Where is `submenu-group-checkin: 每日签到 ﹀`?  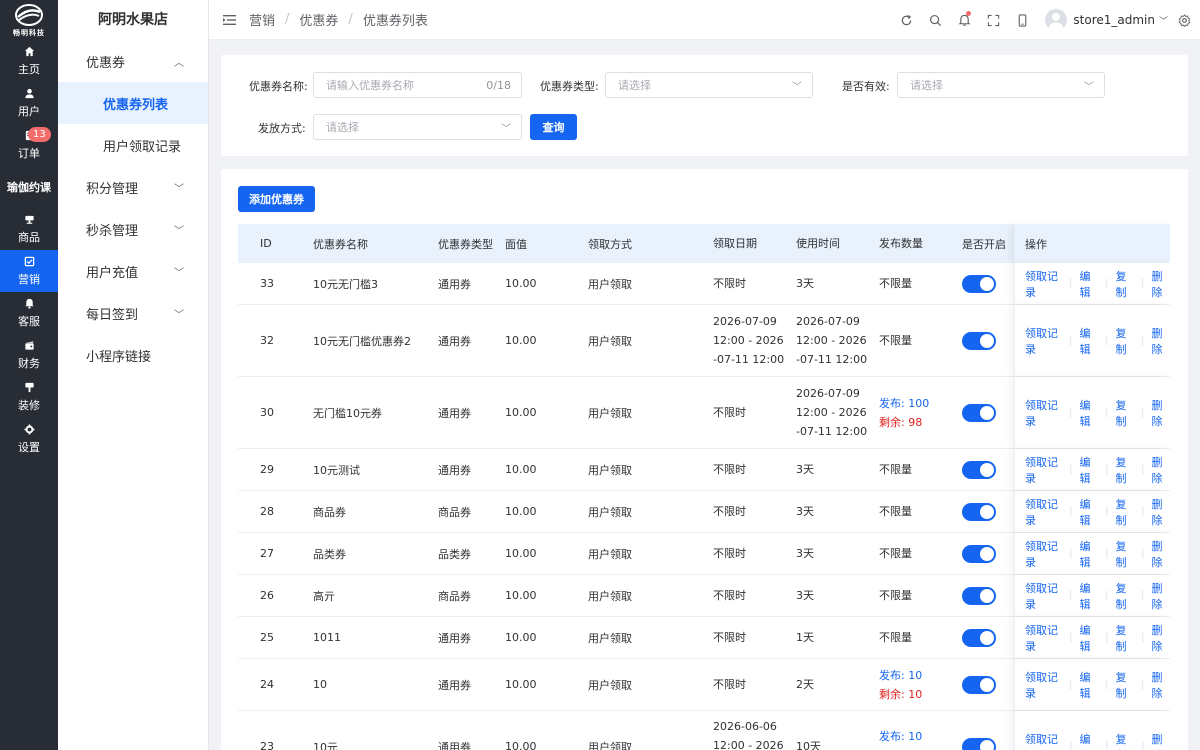
submenu-group-checkin: 每日签到 ﹀ is located at coordinates (133, 313).